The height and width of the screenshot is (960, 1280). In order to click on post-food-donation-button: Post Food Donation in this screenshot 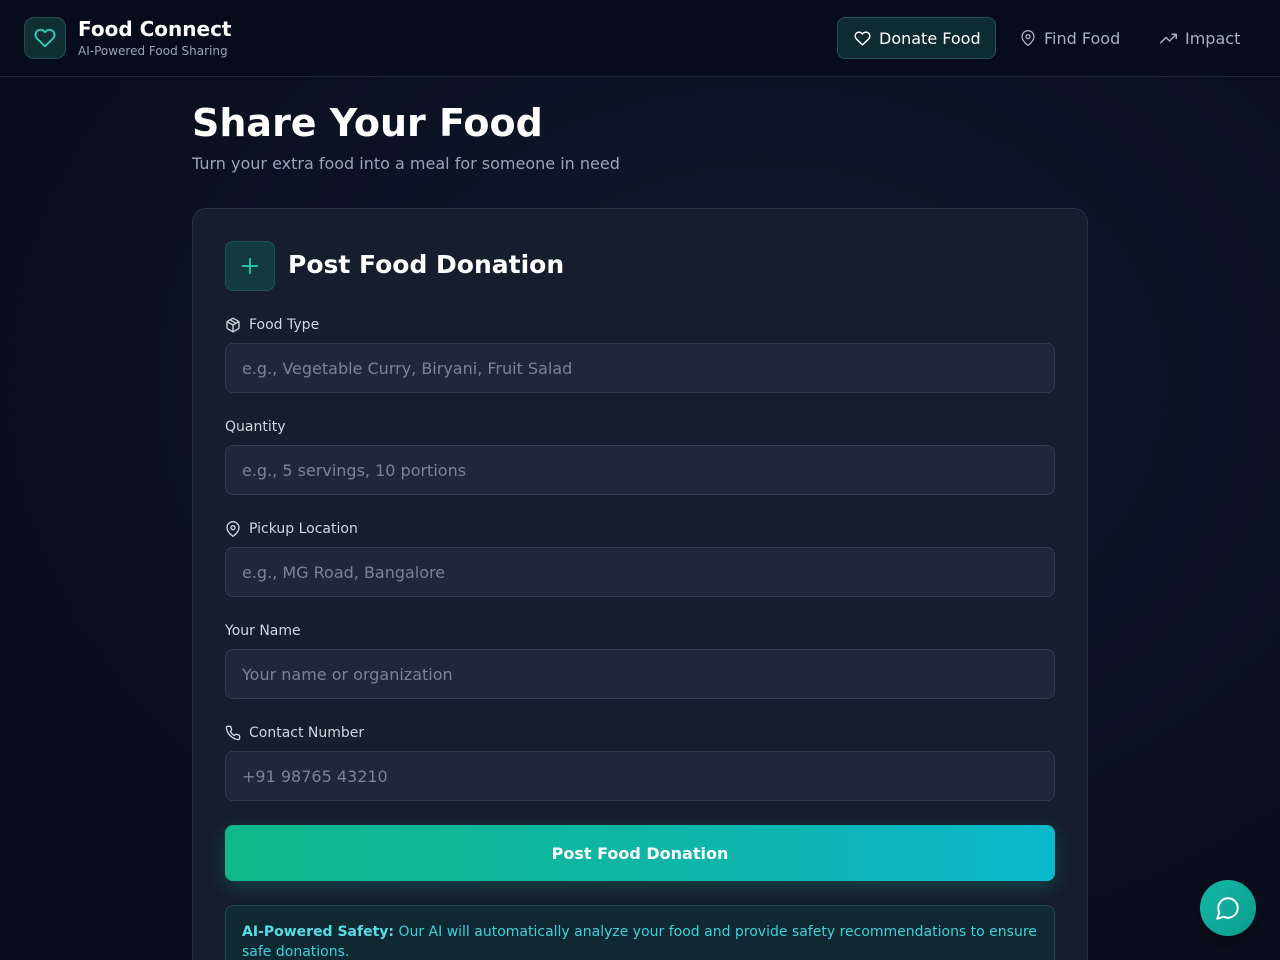, I will do `click(640, 853)`.